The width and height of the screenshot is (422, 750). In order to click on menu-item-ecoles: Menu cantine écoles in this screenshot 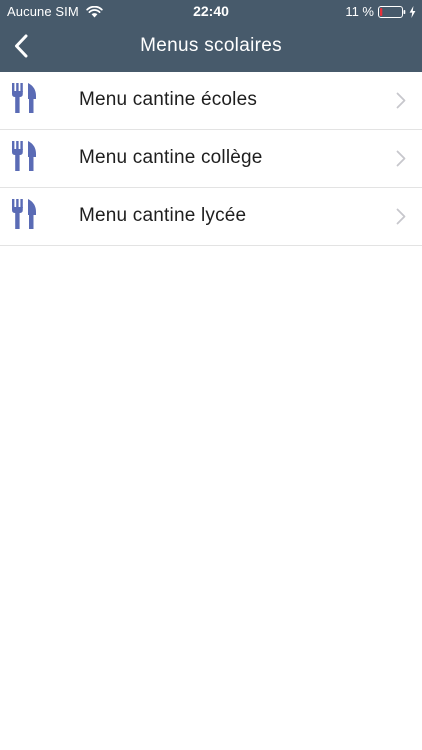, I will do `click(211, 101)`.